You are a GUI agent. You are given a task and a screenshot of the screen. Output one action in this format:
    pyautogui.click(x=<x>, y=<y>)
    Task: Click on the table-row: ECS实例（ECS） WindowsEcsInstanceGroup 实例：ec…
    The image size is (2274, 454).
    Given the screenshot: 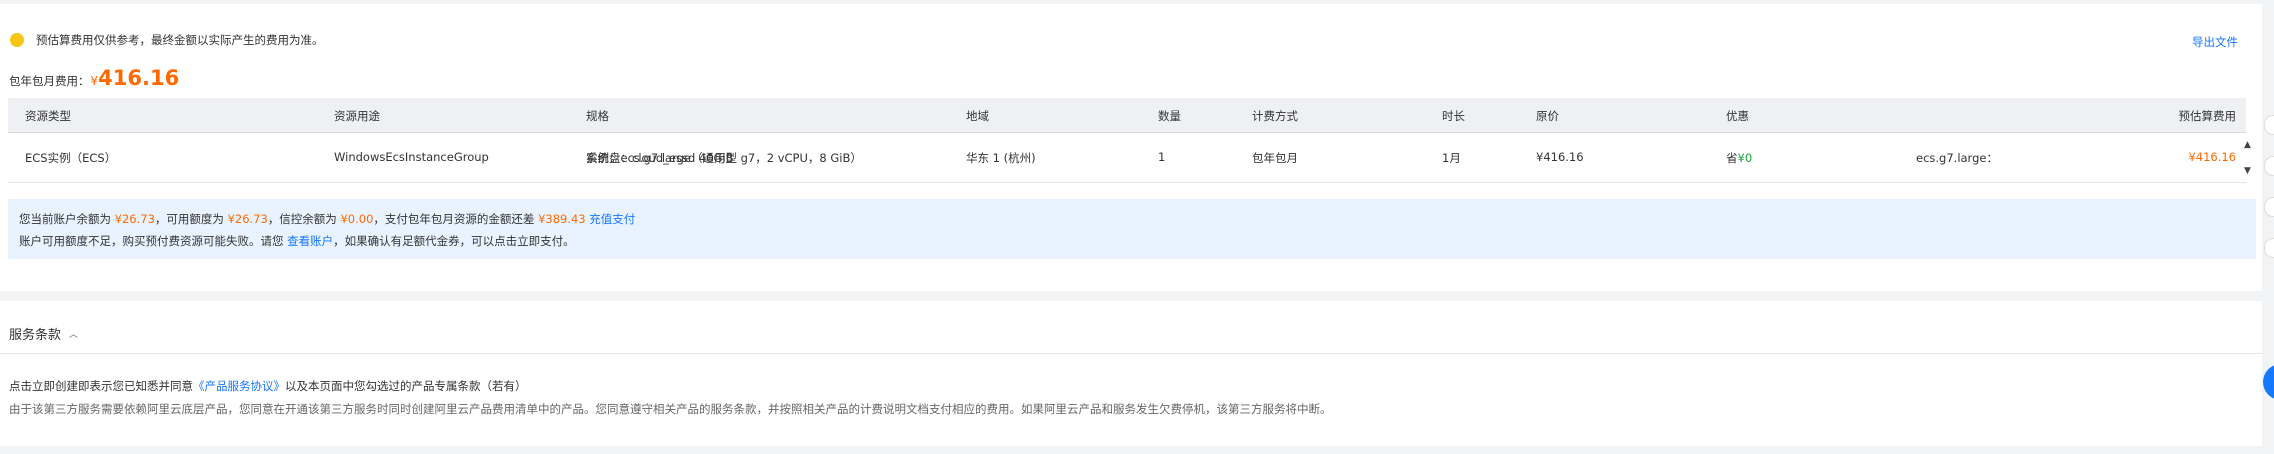 What is the action you would take?
    pyautogui.click(x=1127, y=158)
    